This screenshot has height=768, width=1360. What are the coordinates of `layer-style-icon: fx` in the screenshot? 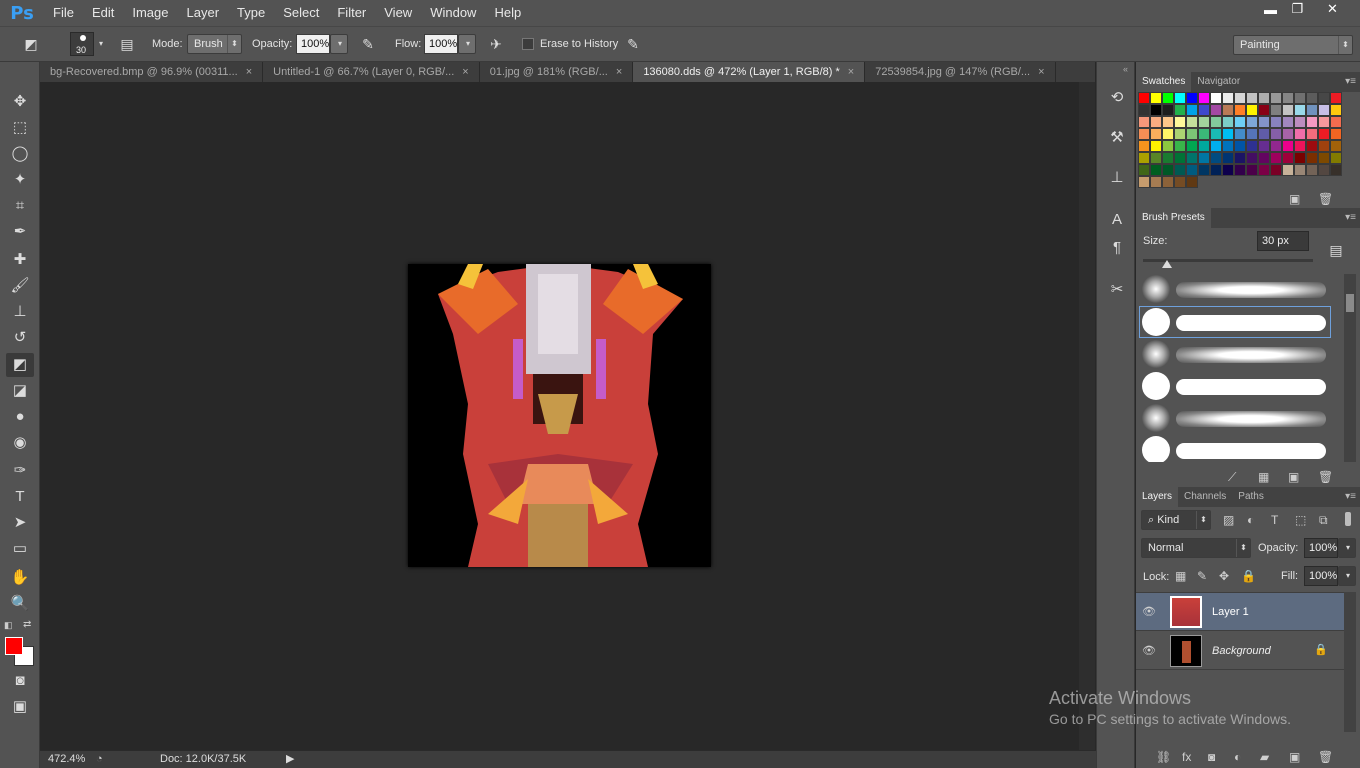 It's located at (1186, 757).